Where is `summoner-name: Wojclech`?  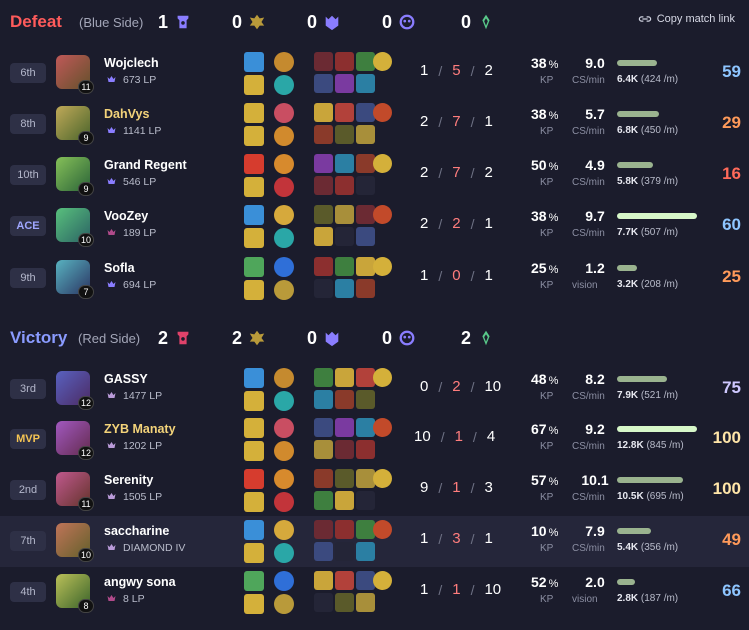 summoner-name: Wojclech is located at coordinates (131, 63).